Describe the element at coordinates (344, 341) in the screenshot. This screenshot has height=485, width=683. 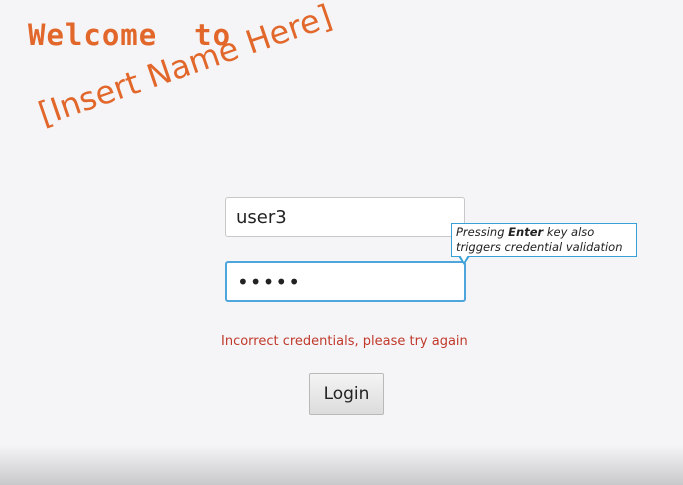
I see `error-message: Incorrect credentials, please try again` at that location.